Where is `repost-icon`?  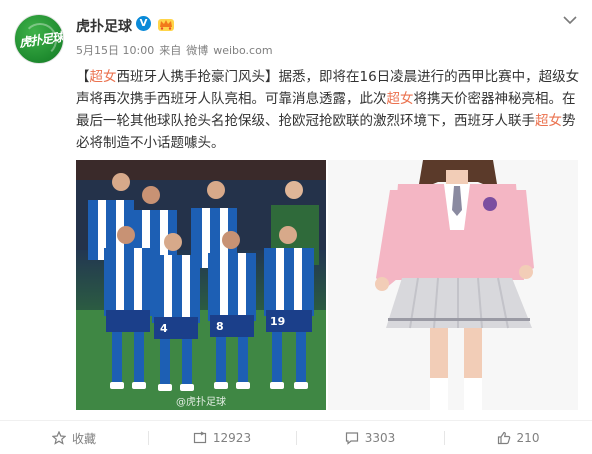
repost-icon is located at coordinates (200, 437).